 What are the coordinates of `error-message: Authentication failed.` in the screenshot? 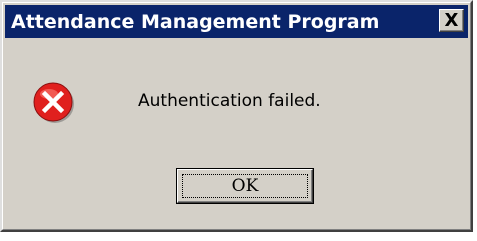 It's located at (229, 101).